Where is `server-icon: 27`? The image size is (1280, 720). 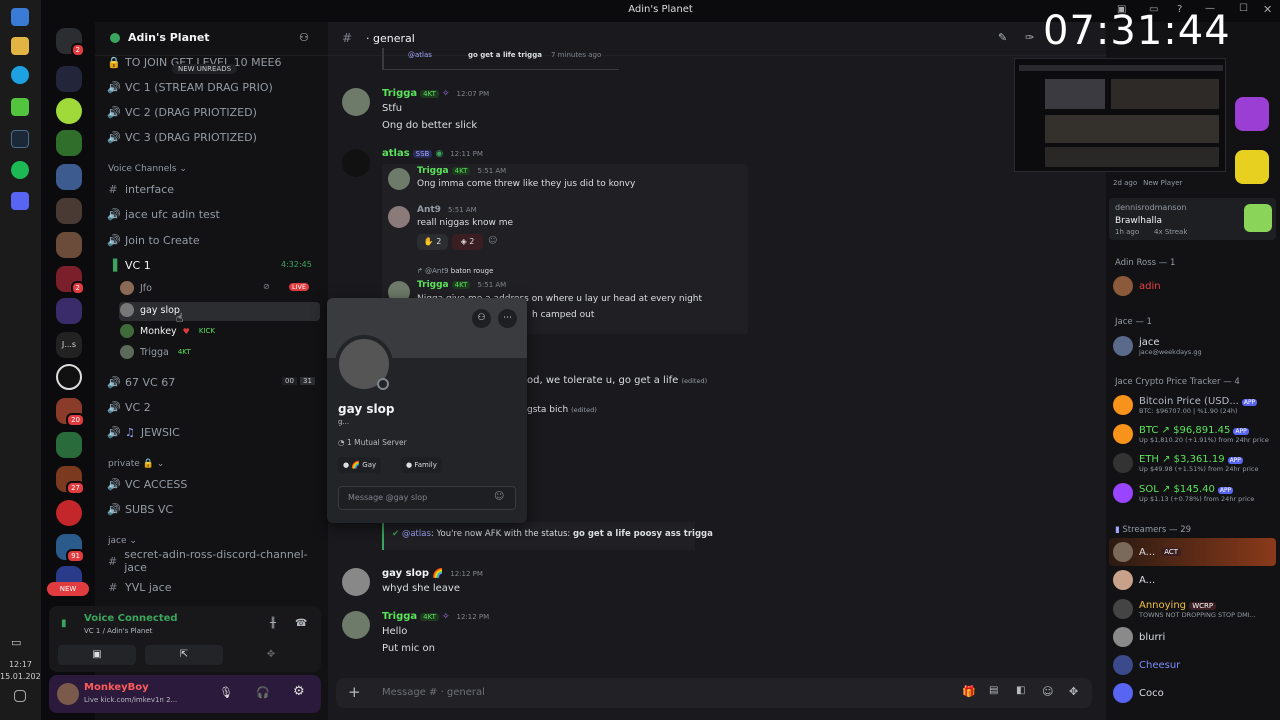
server-icon: 27 is located at coordinates (70, 480).